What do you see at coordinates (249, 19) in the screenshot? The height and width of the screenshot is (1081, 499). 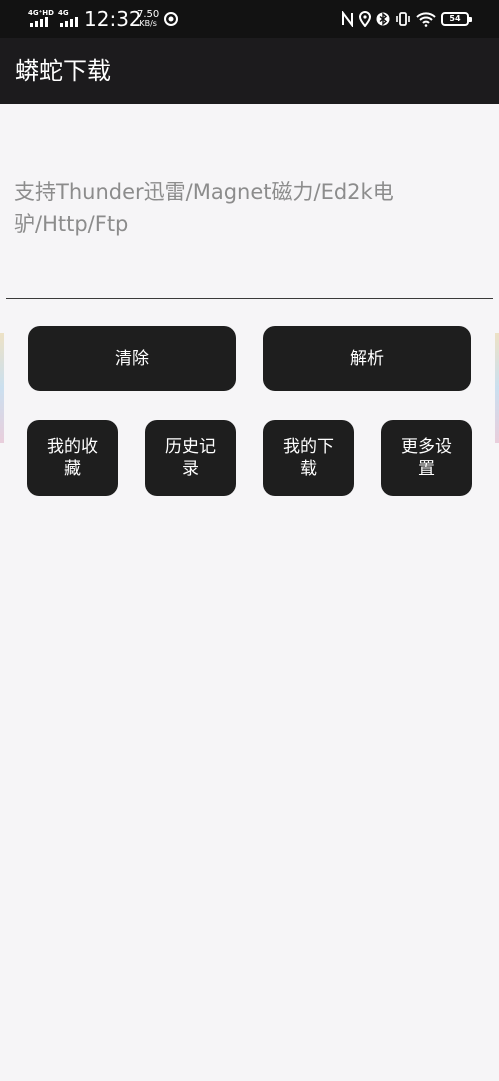 I see `status-bar: 4G⁺HD 4G 12:32 7.50 KB/s 54` at bounding box center [249, 19].